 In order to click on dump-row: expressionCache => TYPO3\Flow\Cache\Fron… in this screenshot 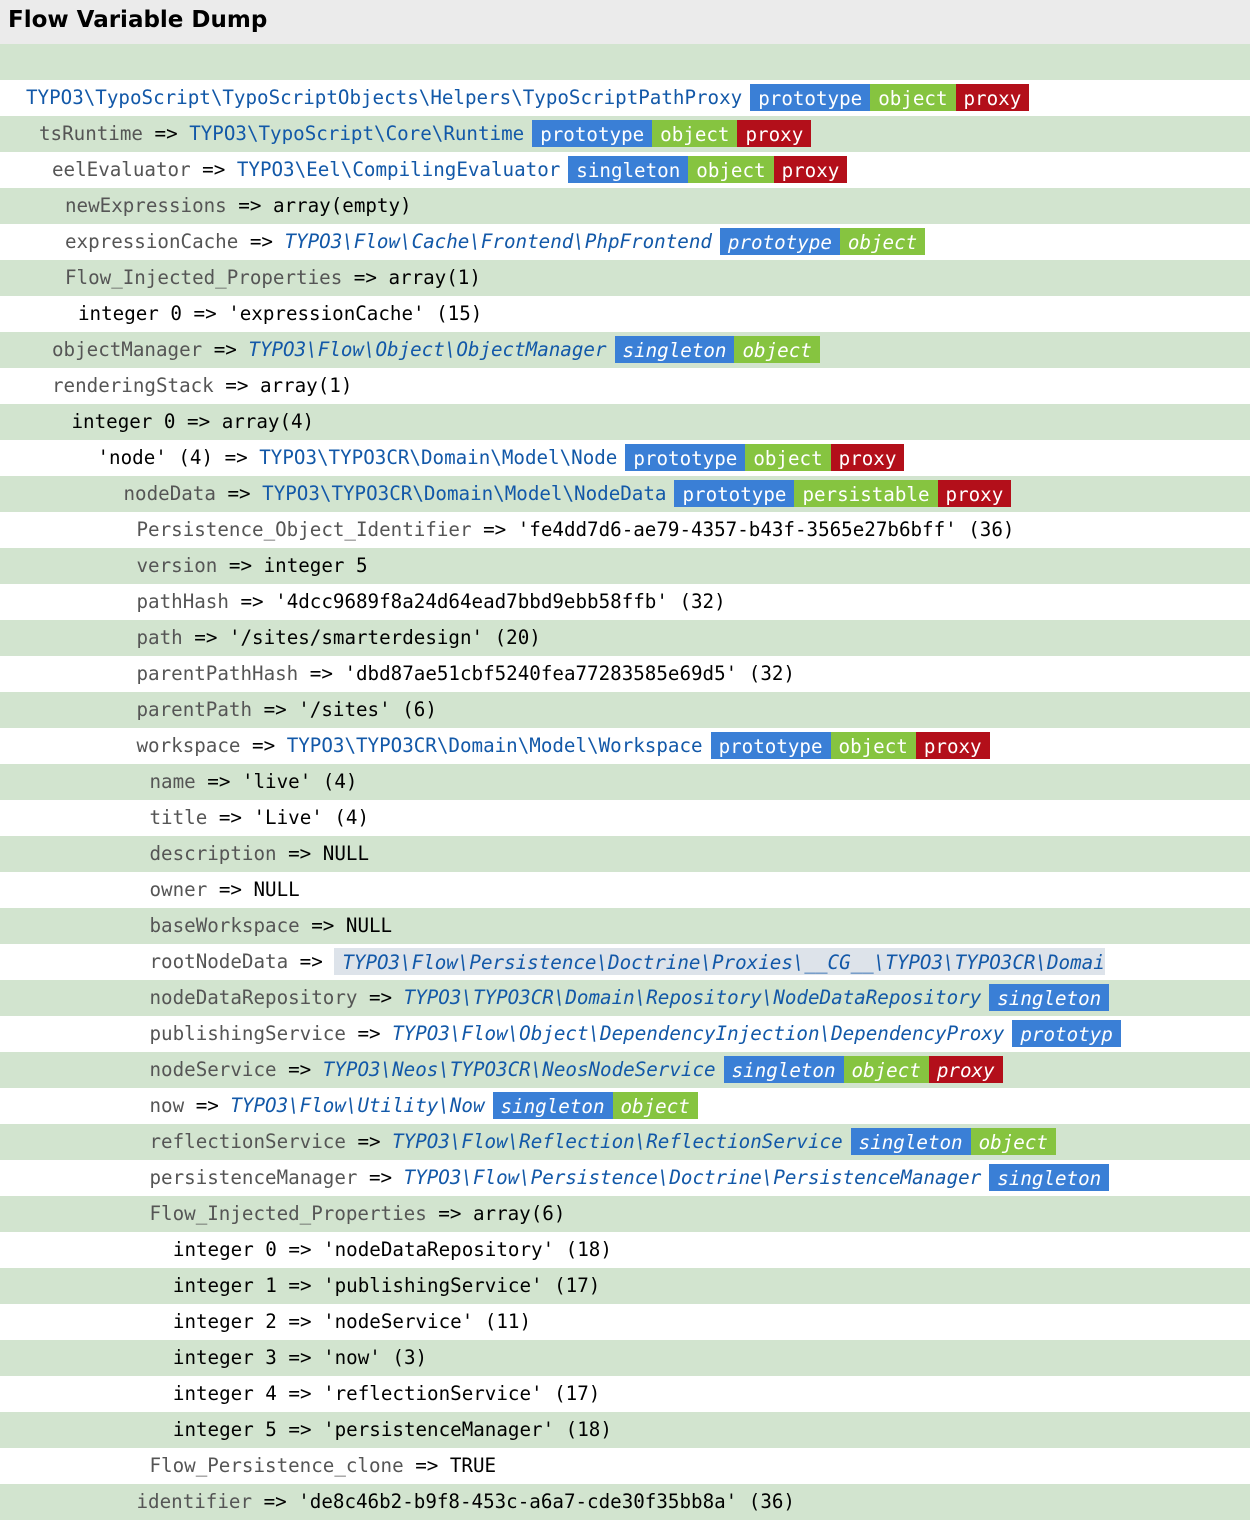, I will do `click(625, 242)`.